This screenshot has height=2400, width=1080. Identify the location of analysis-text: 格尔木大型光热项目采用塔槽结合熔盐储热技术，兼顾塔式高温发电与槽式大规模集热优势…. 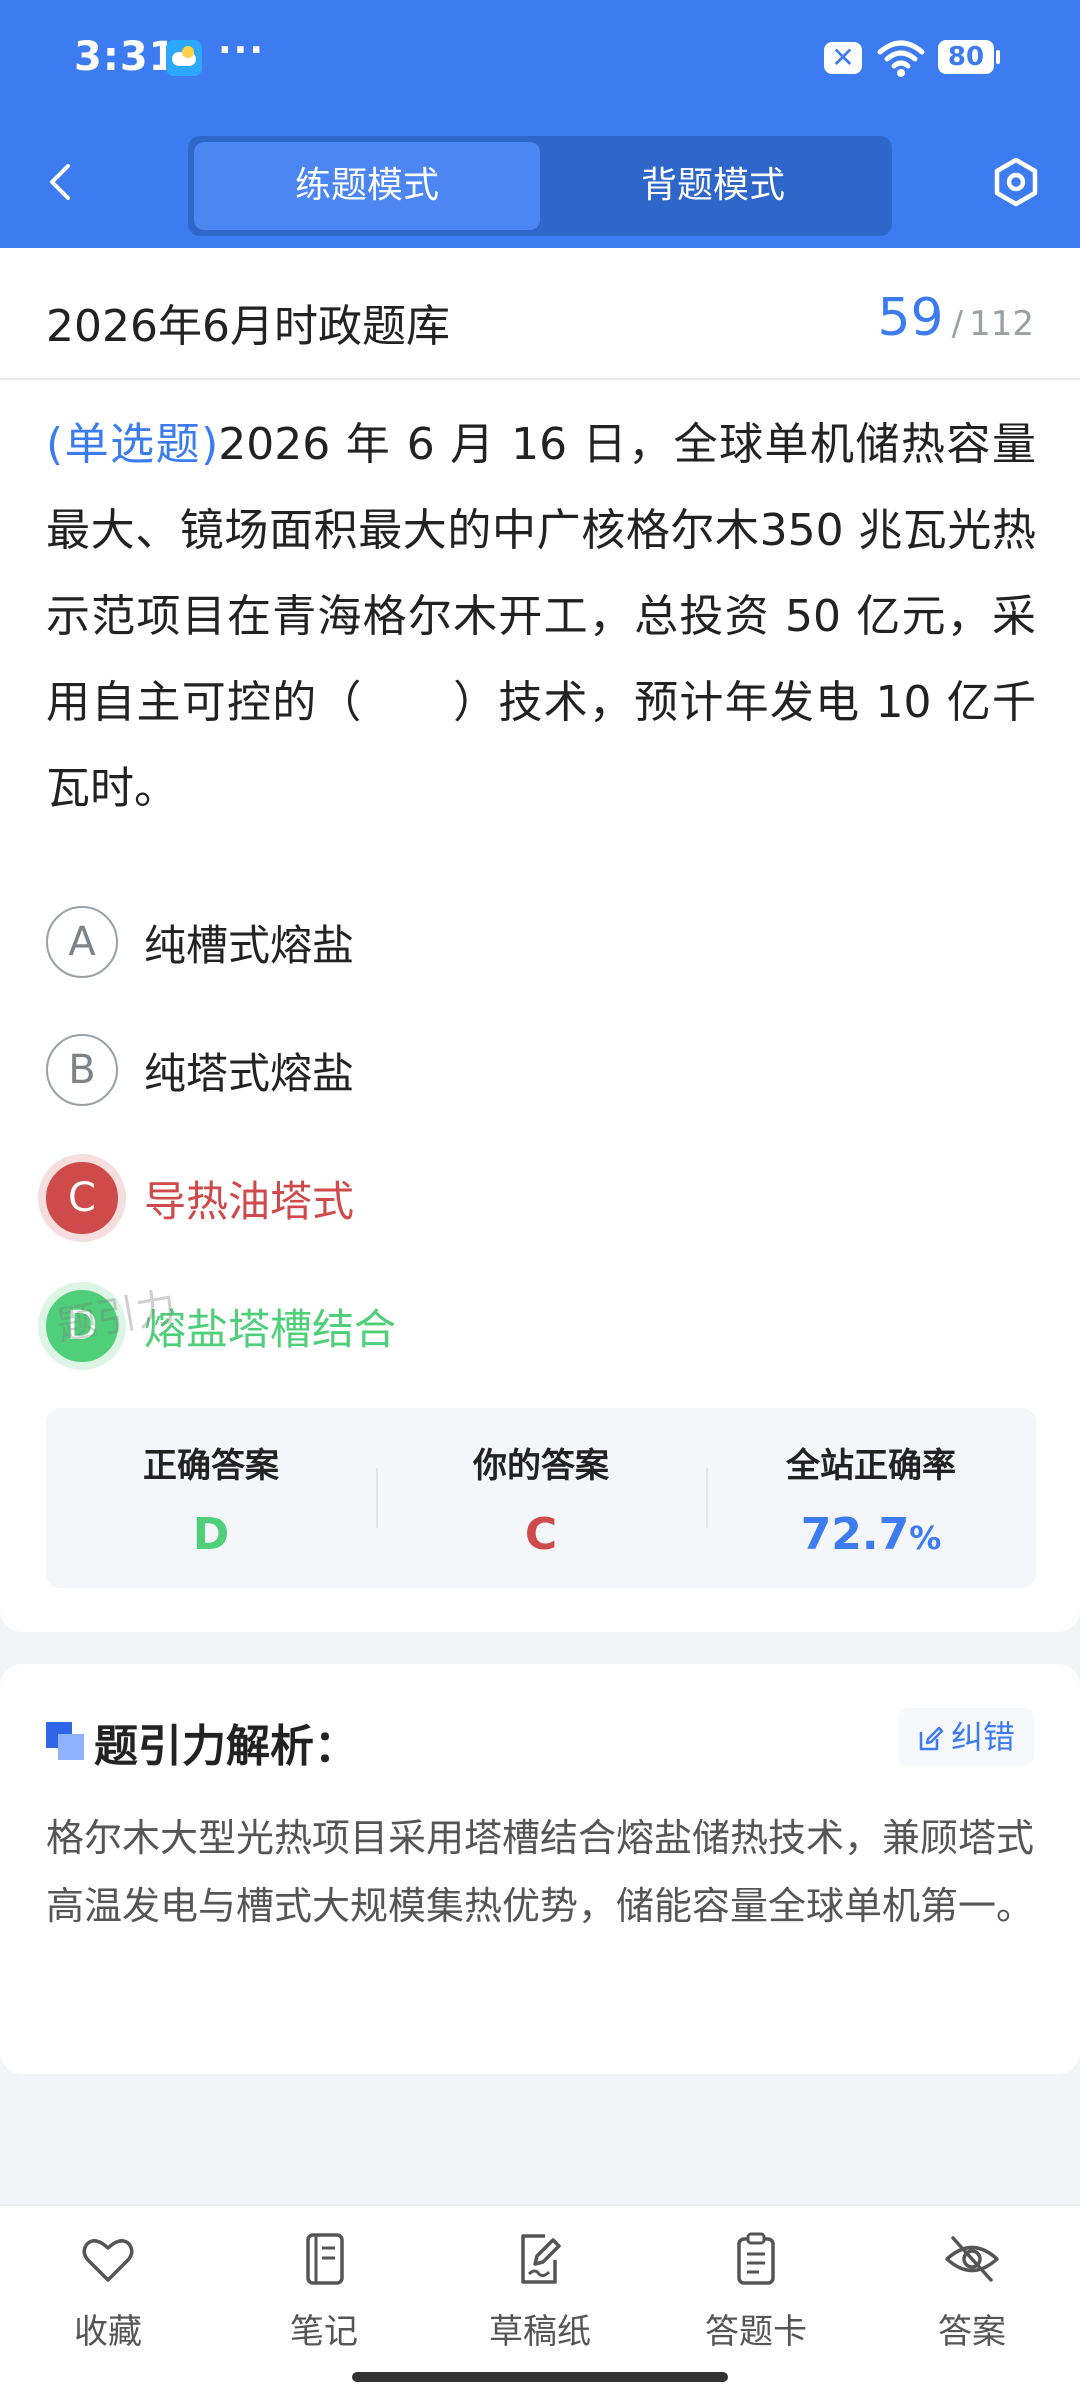
(540, 1872).